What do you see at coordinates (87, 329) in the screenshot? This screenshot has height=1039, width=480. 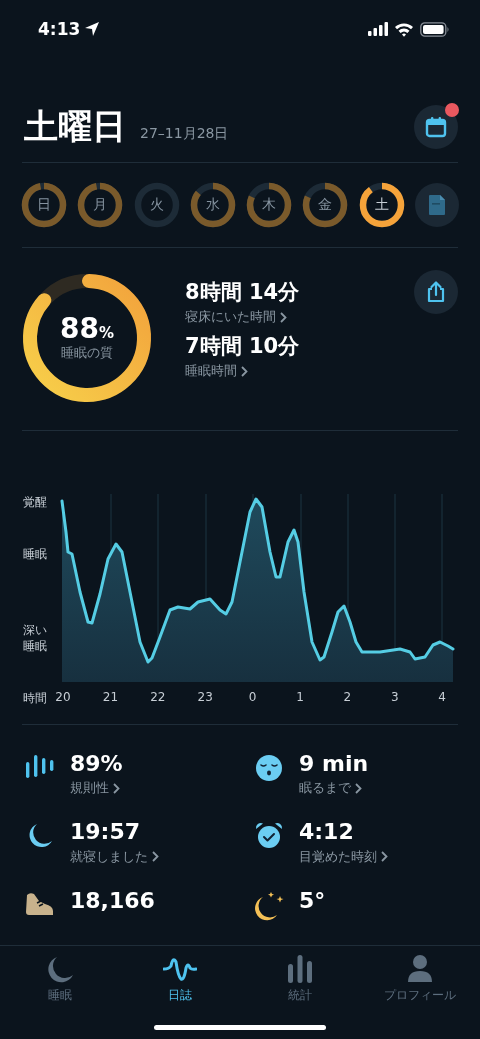 I see `quality-percent: 88%` at bounding box center [87, 329].